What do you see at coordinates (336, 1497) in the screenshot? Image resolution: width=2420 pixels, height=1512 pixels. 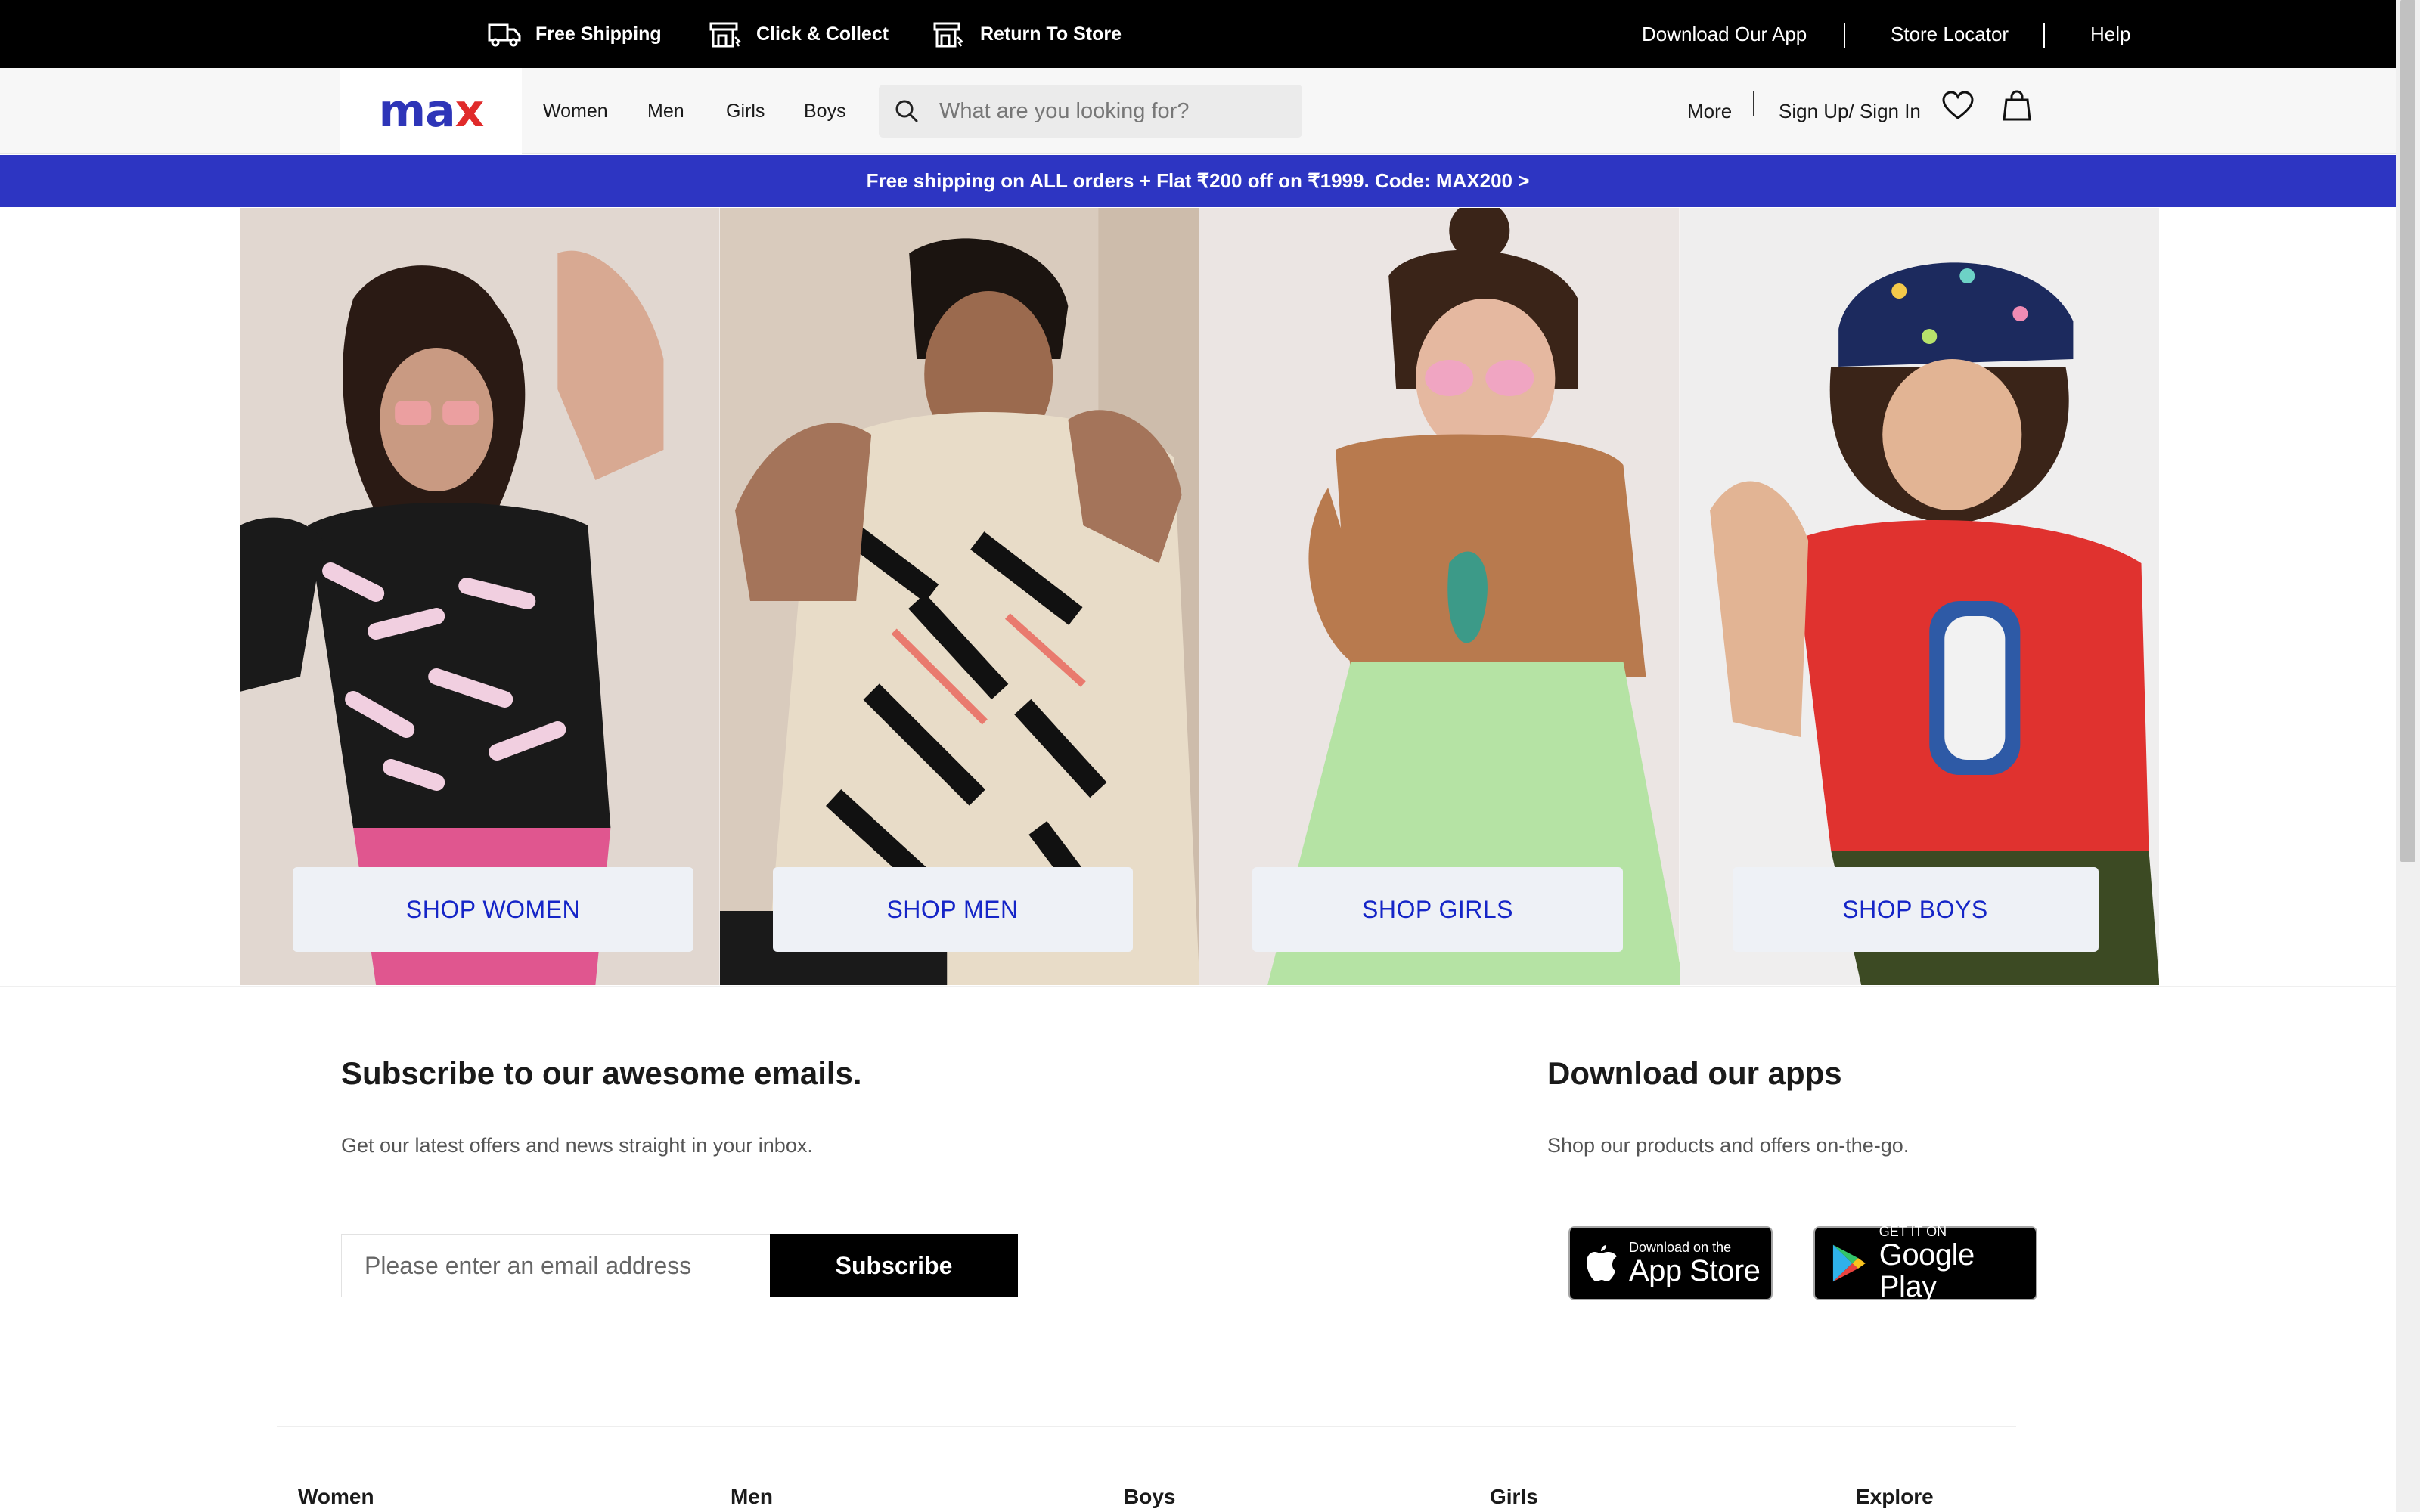 I see `footer-col-women: Women` at bounding box center [336, 1497].